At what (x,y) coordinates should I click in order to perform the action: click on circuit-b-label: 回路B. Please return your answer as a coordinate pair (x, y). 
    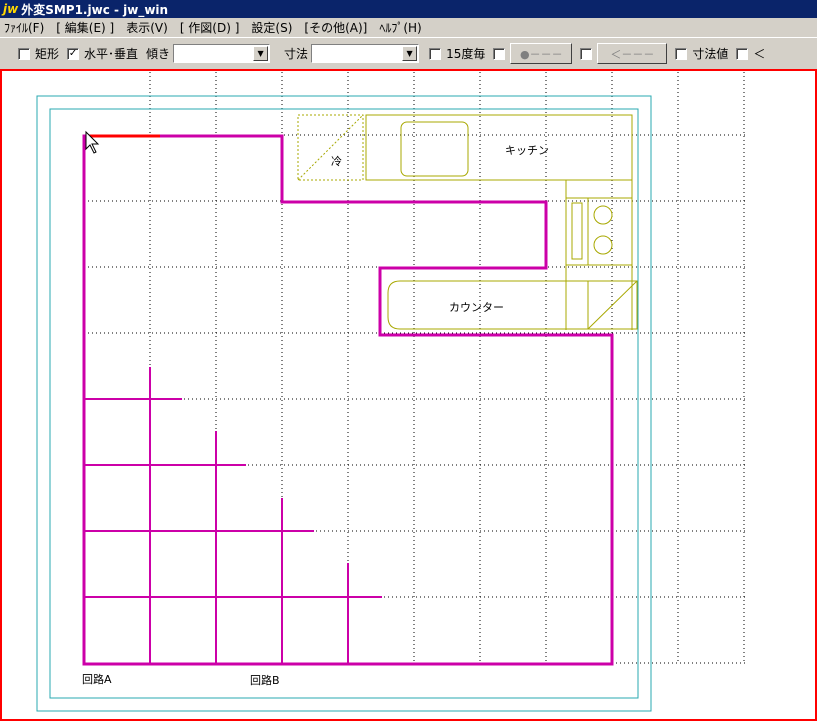
    Looking at the image, I should click on (265, 680).